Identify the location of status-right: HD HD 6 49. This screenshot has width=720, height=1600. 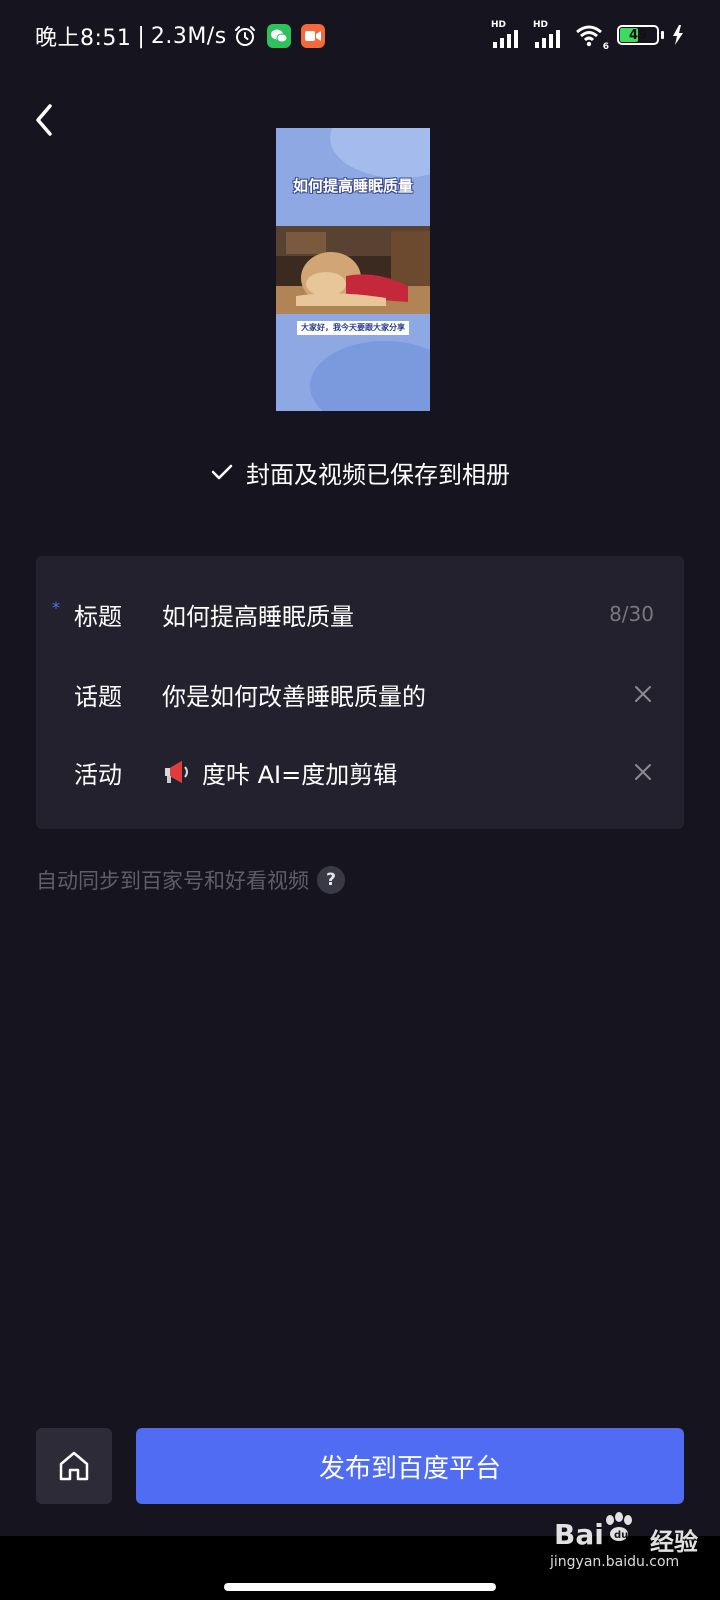
(587, 35).